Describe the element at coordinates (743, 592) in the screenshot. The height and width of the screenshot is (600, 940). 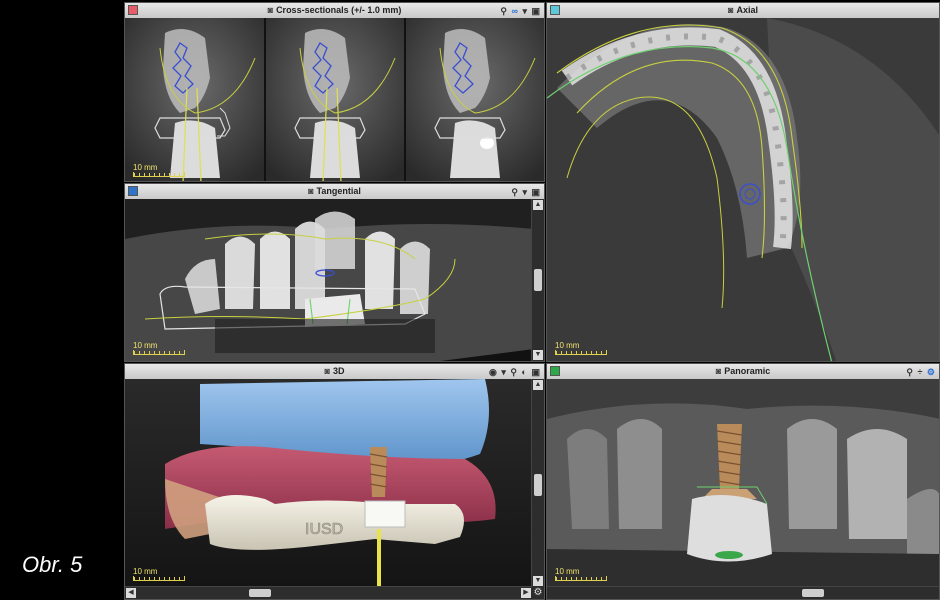
I see `panoramic-horizontal-scrollbar` at that location.